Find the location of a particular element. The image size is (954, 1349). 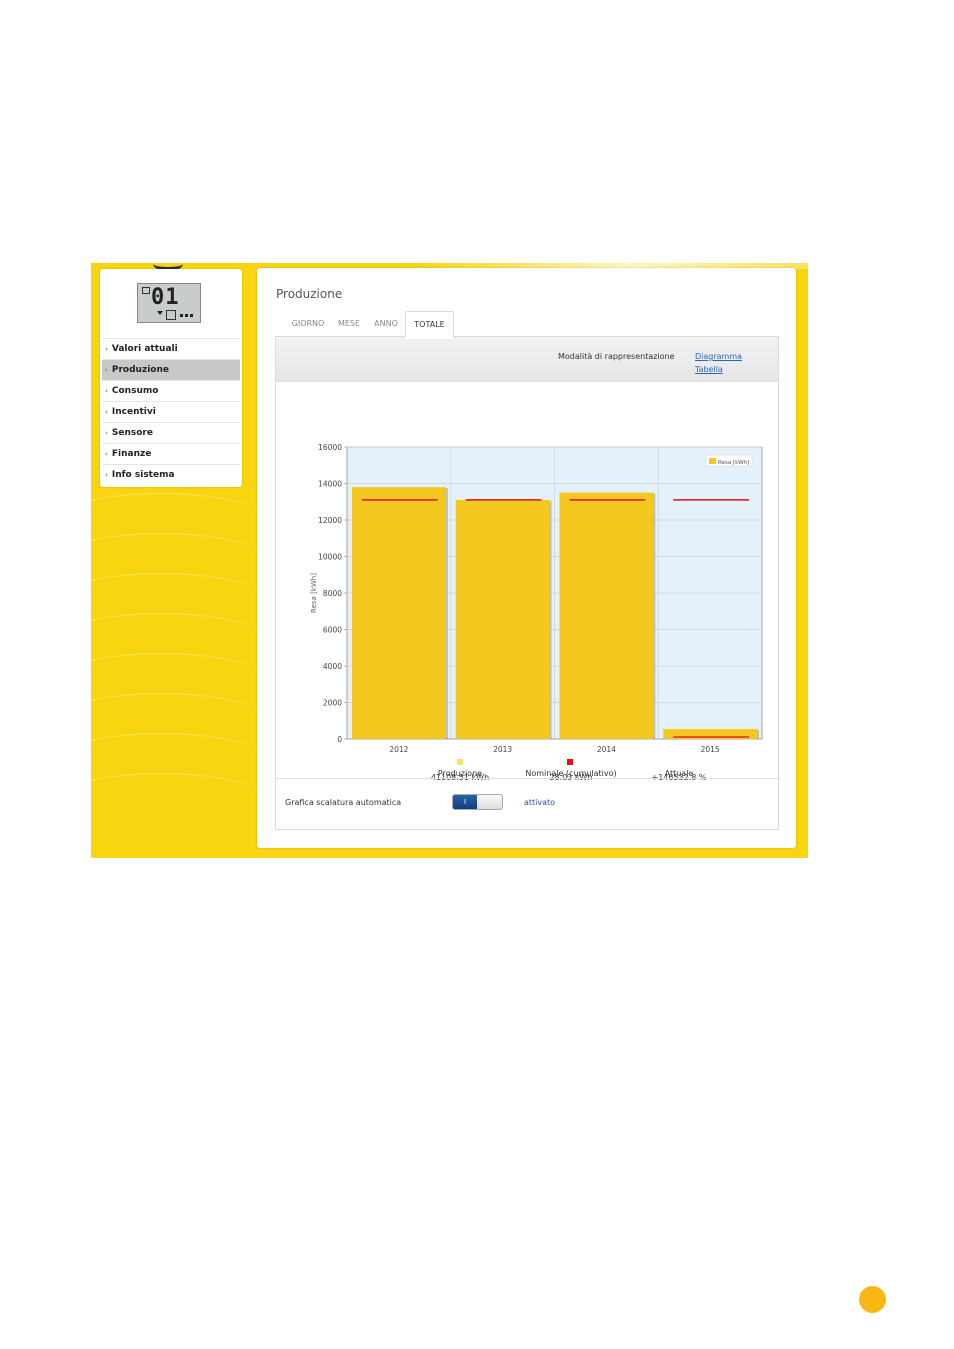

bar-2012 is located at coordinates (399, 613).